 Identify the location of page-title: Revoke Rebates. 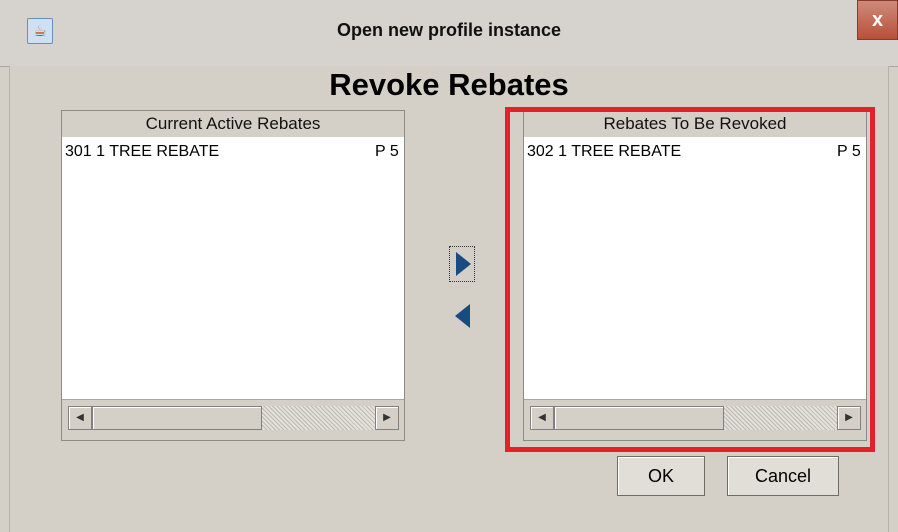
(449, 84).